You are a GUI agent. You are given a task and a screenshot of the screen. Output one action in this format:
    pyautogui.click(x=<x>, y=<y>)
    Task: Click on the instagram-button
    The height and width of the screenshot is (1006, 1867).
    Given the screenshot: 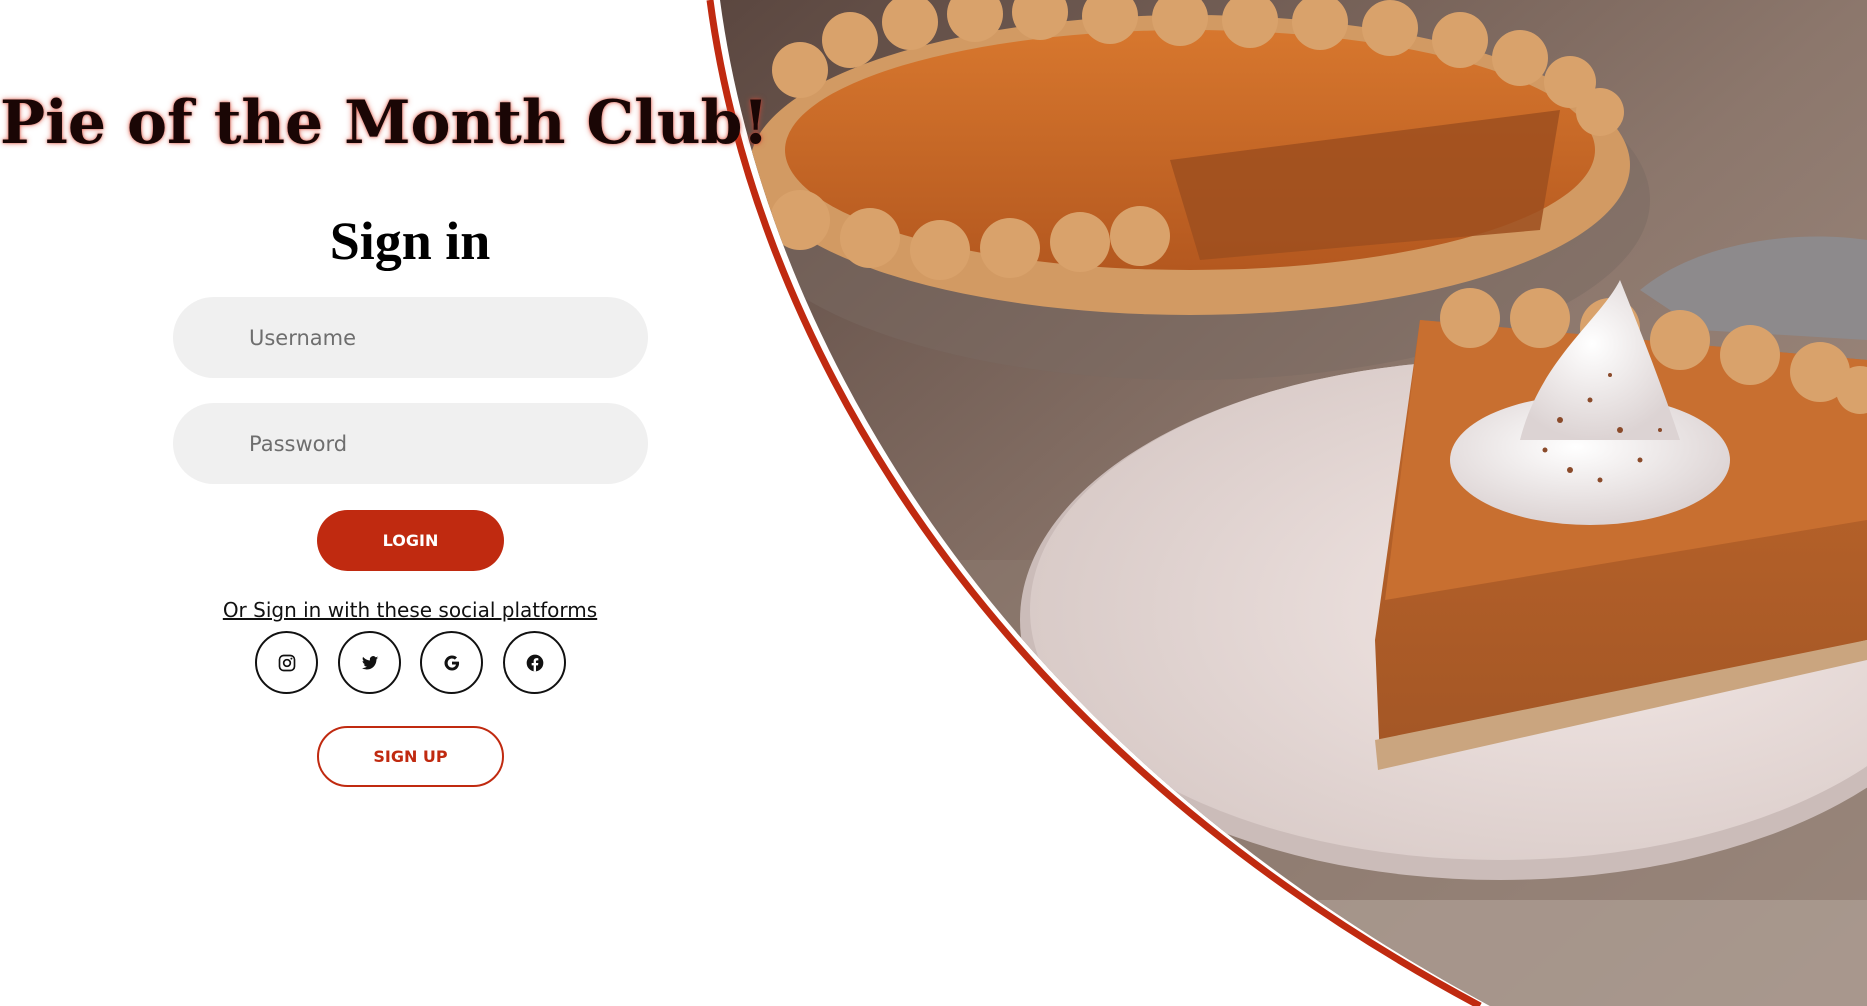 What is the action you would take?
    pyautogui.click(x=286, y=662)
    